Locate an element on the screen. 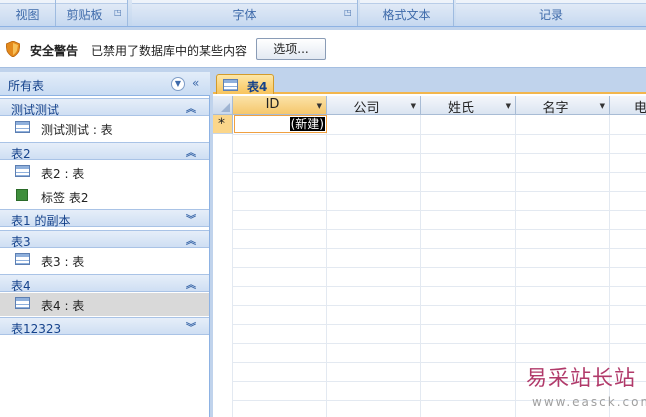  nav-pane-title: 所有表 is located at coordinates (26, 86).